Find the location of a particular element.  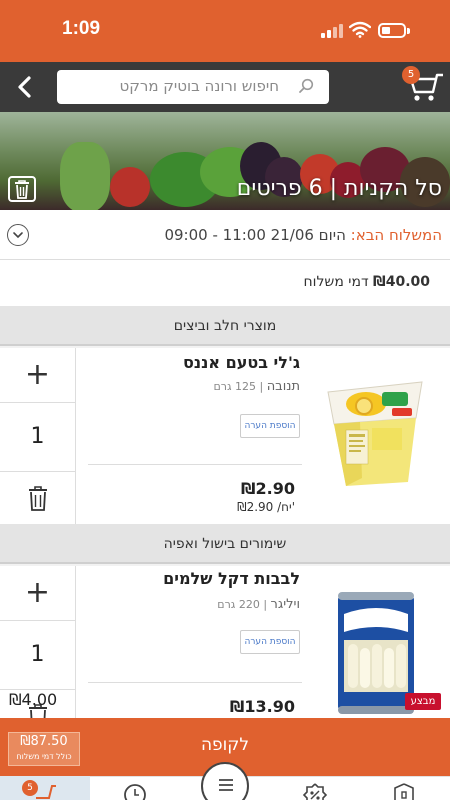

item-unit-price: ₪2.90 /יח' is located at coordinates (266, 507).